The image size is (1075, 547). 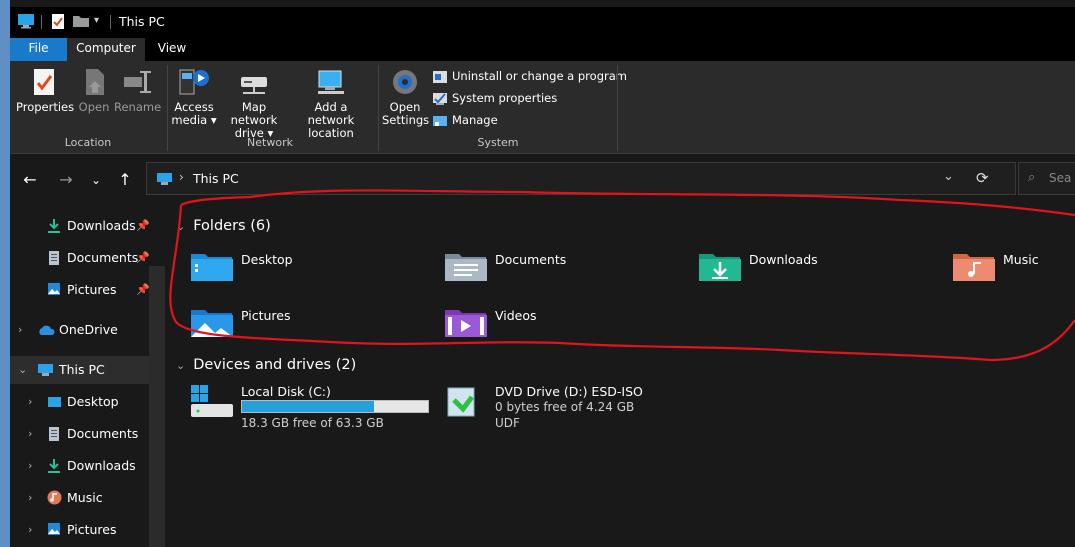 What do you see at coordinates (80, 370) in the screenshot?
I see `sidebar-item-this-pc: ⌄ This PC` at bounding box center [80, 370].